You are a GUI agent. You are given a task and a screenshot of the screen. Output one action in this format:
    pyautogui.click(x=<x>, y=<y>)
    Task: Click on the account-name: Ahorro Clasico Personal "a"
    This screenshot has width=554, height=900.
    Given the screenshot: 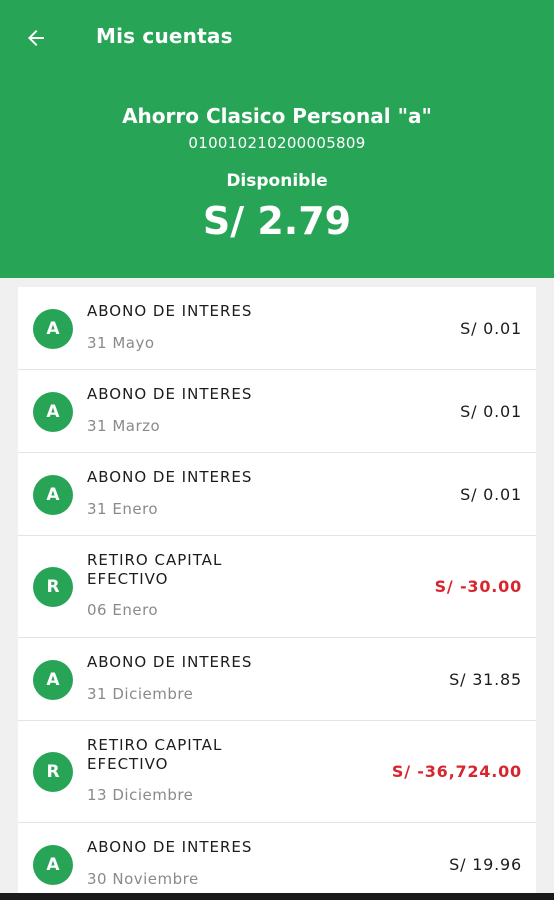 What is the action you would take?
    pyautogui.click(x=277, y=116)
    